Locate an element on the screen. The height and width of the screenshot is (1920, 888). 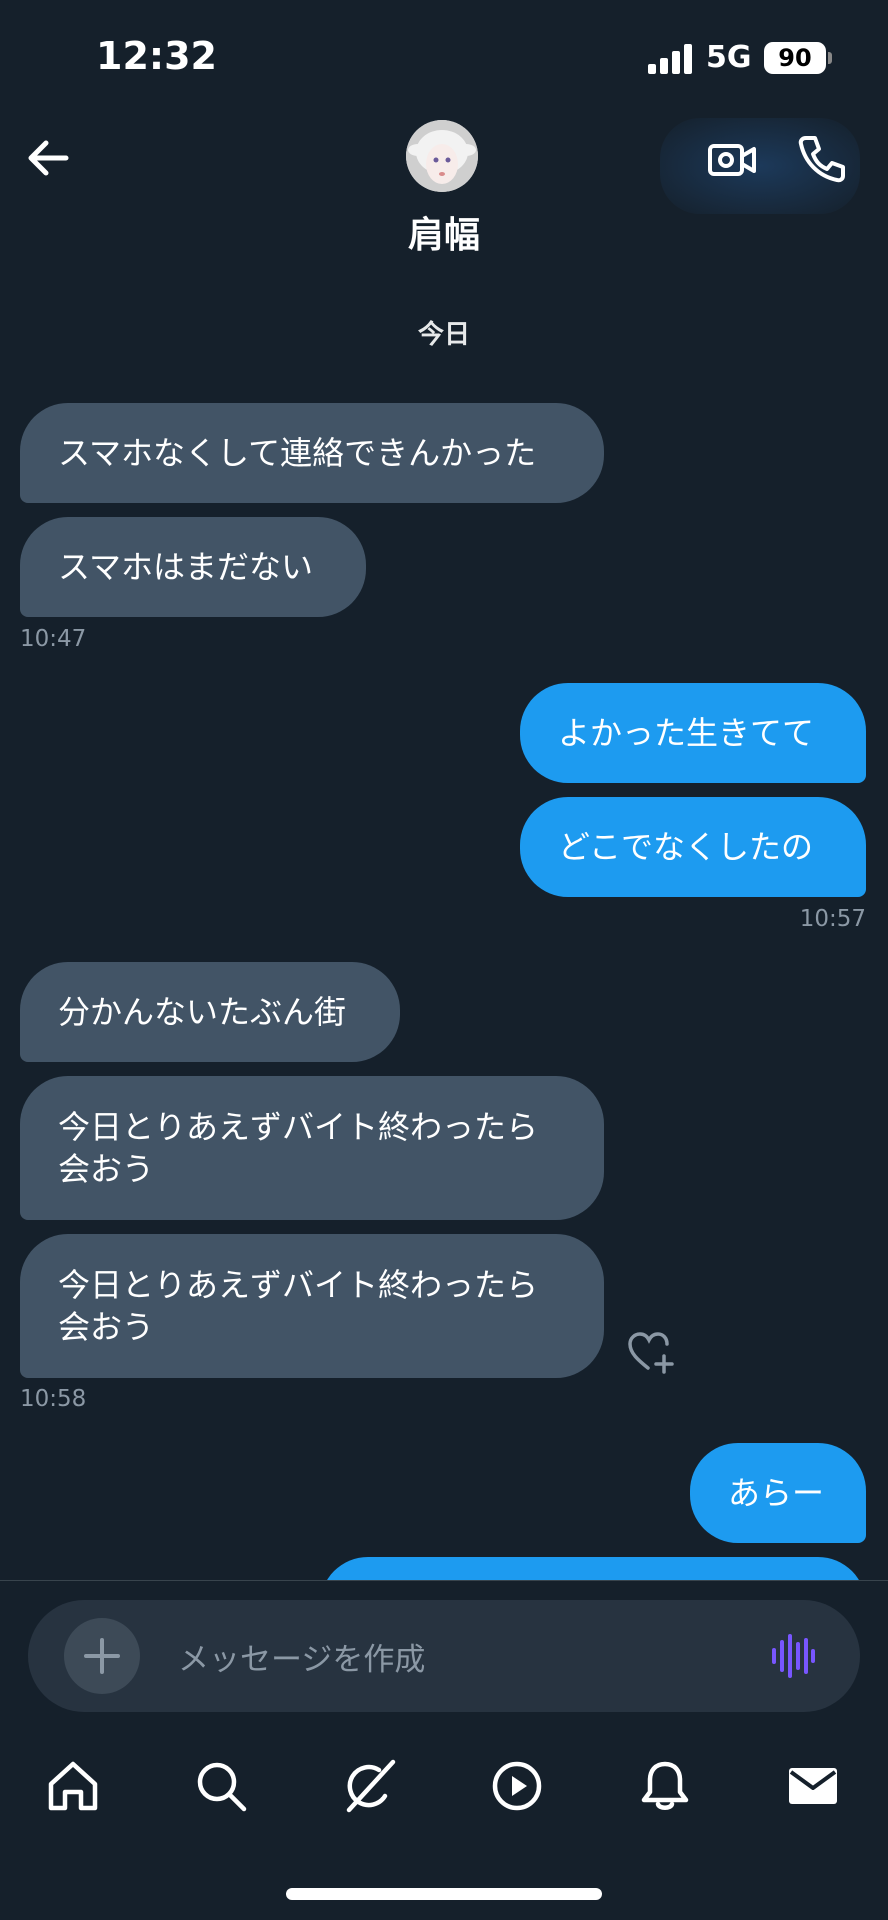
arrow-left-icon is located at coordinates (48, 158).